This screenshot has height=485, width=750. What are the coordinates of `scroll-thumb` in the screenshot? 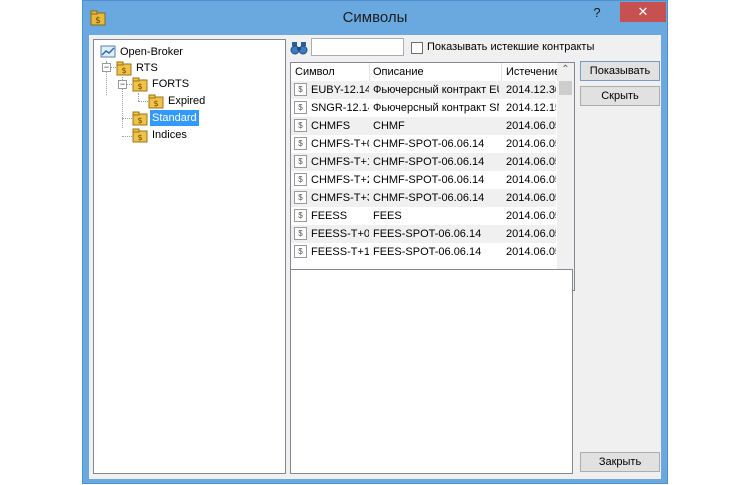 It's located at (565, 88).